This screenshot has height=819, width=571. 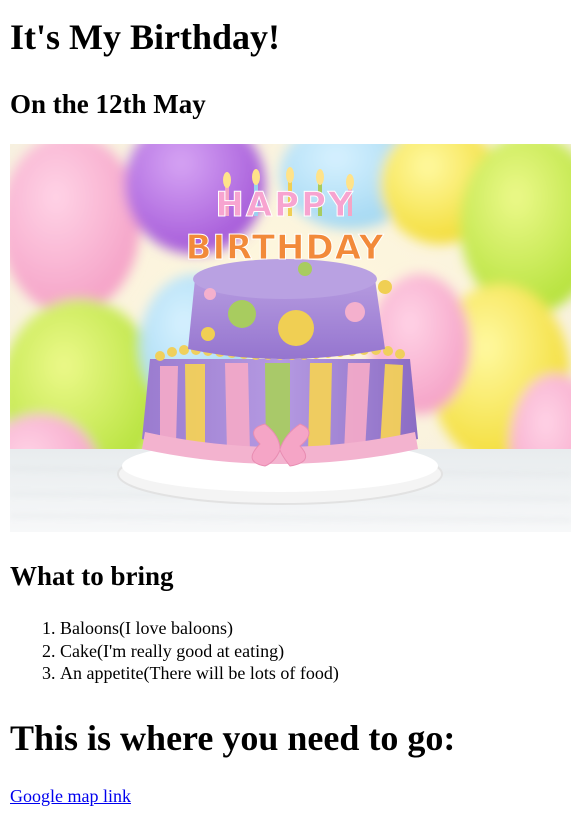 I want to click on date-heading: On the 12th May, so click(x=108, y=104).